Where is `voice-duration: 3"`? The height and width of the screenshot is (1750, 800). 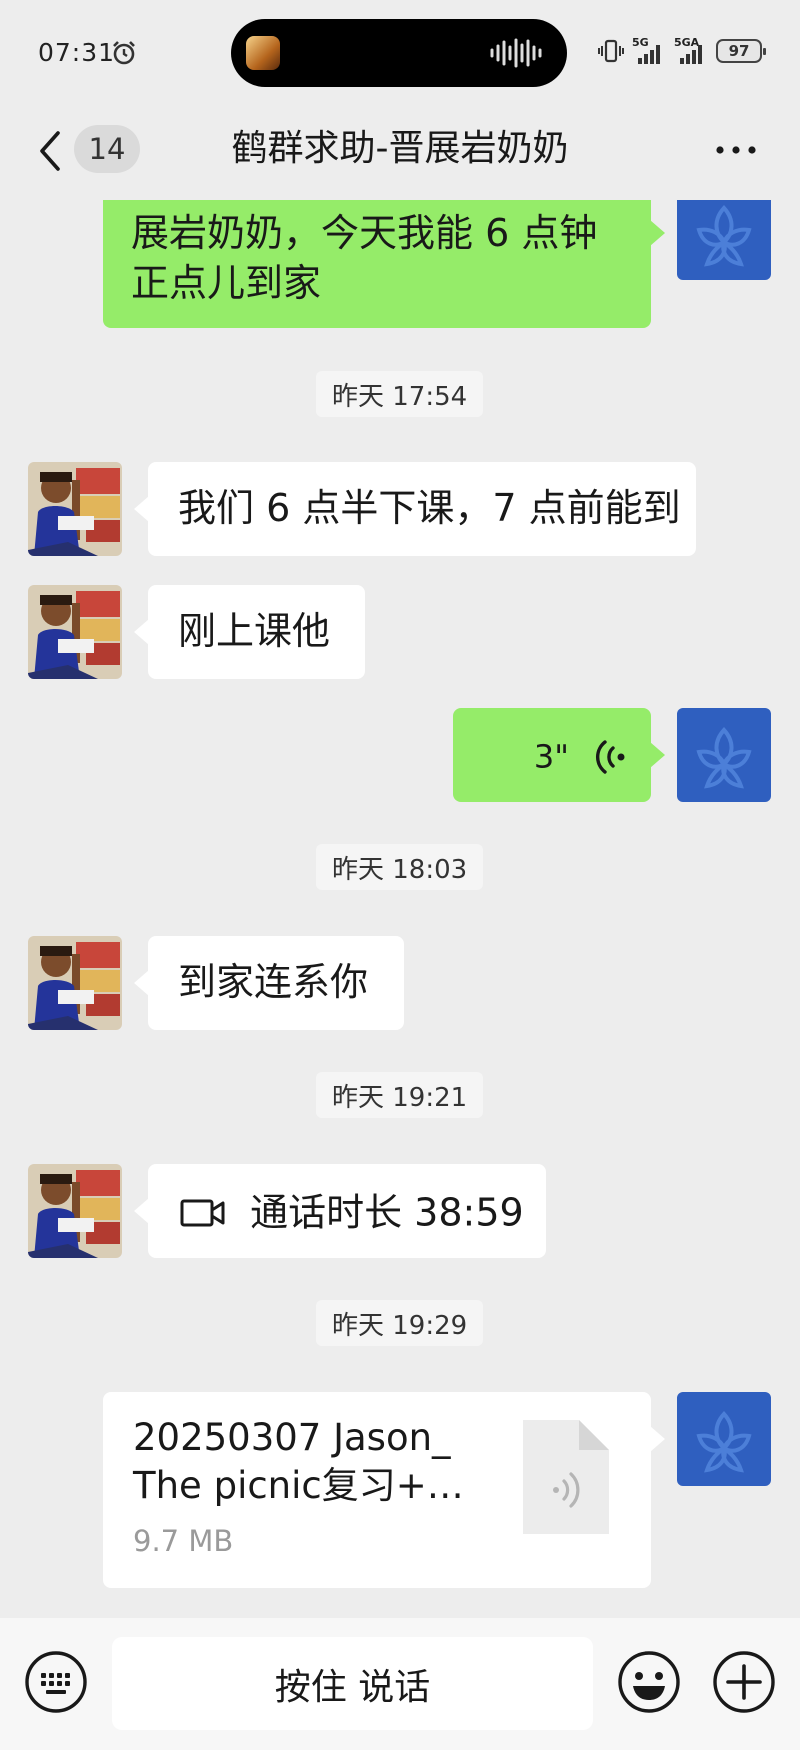 voice-duration: 3" is located at coordinates (551, 756).